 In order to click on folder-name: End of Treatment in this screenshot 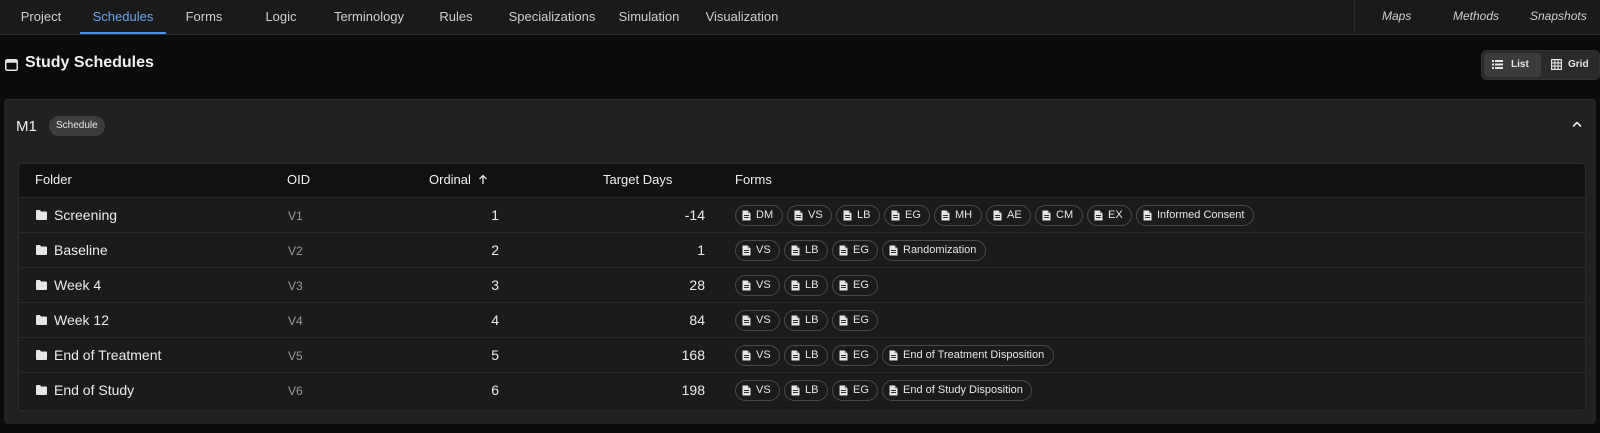, I will do `click(108, 355)`.